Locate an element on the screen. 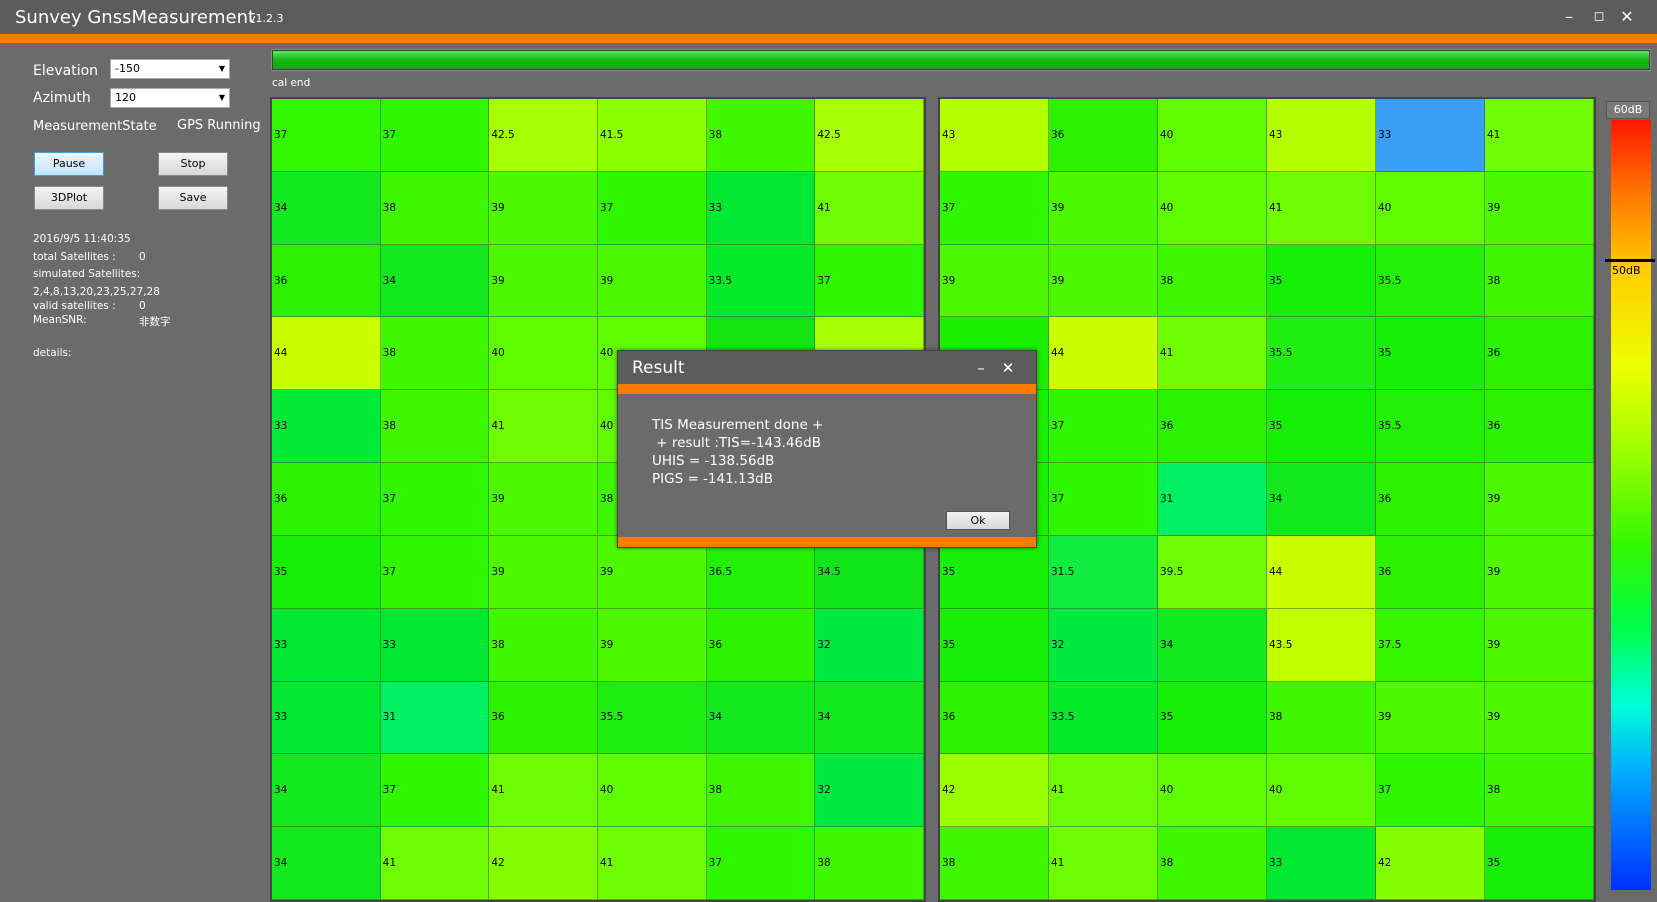 This screenshot has width=1657, height=902. grid-cell: 43.5 is located at coordinates (1321, 645).